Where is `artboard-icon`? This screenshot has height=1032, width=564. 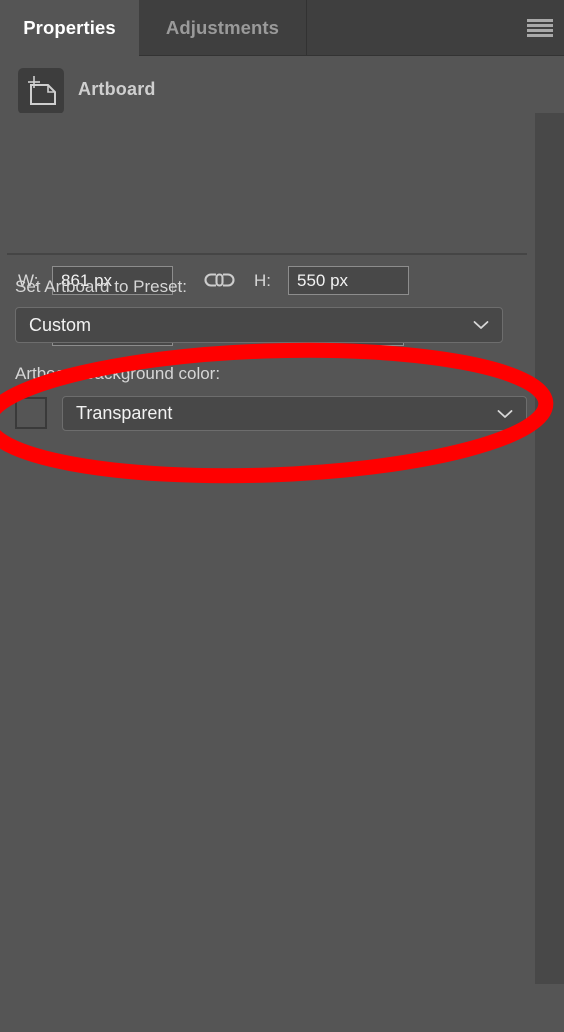
artboard-icon is located at coordinates (41, 91).